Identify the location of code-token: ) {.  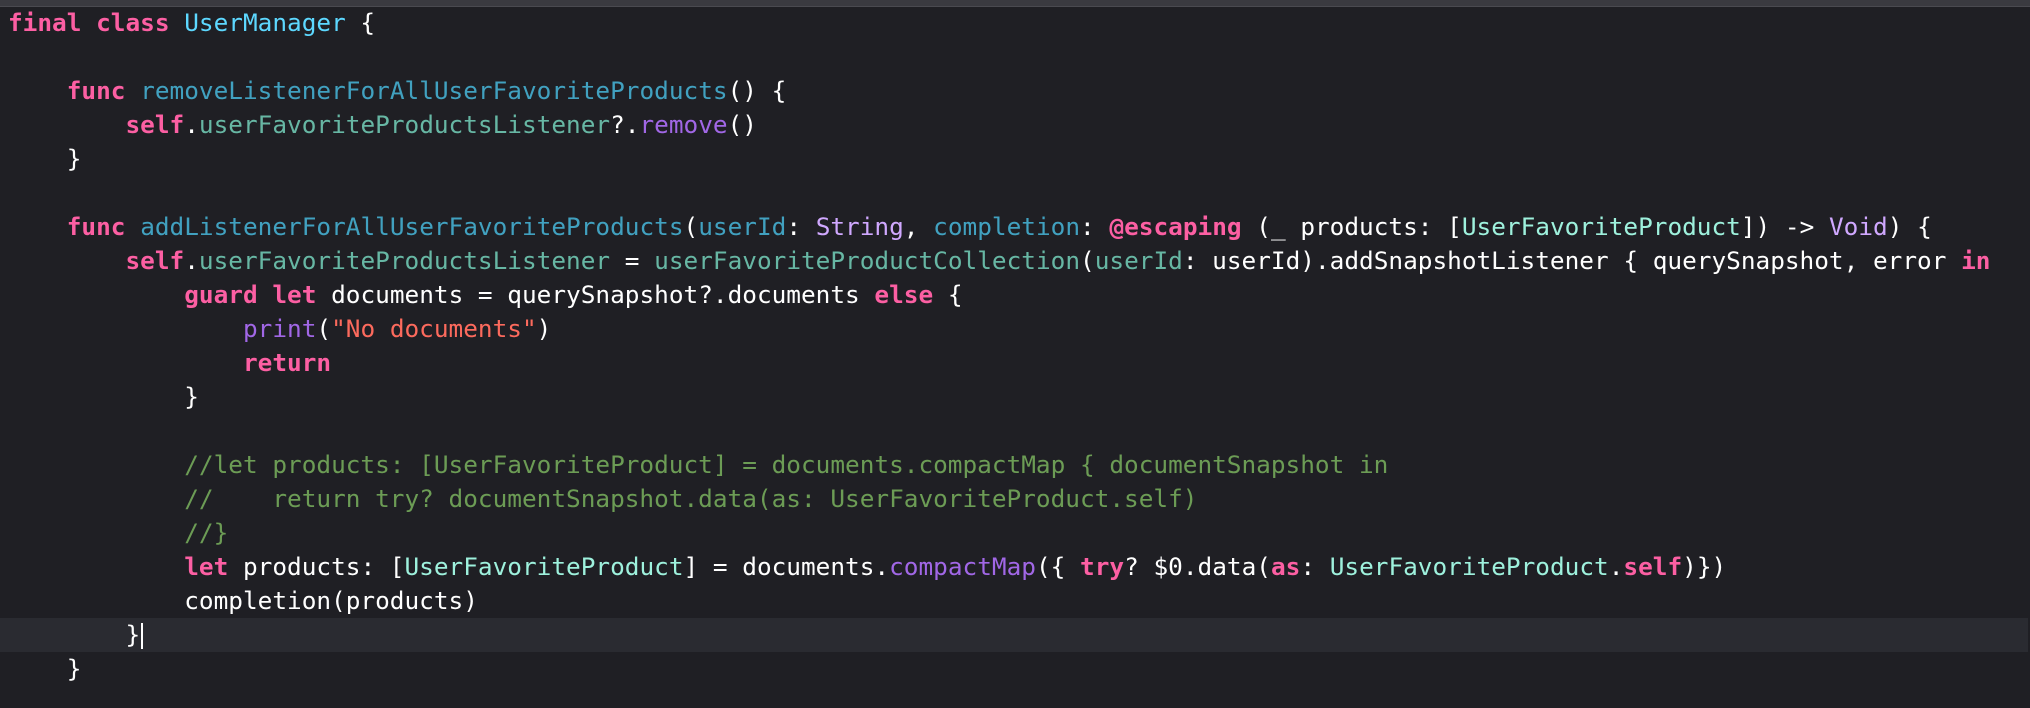
(1909, 226).